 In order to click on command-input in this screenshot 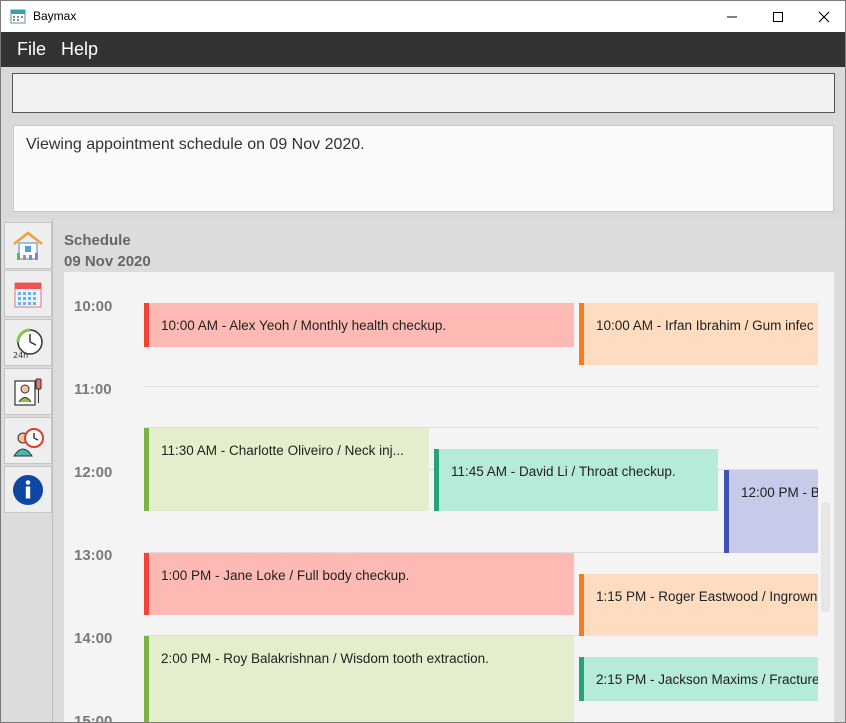, I will do `click(423, 93)`.